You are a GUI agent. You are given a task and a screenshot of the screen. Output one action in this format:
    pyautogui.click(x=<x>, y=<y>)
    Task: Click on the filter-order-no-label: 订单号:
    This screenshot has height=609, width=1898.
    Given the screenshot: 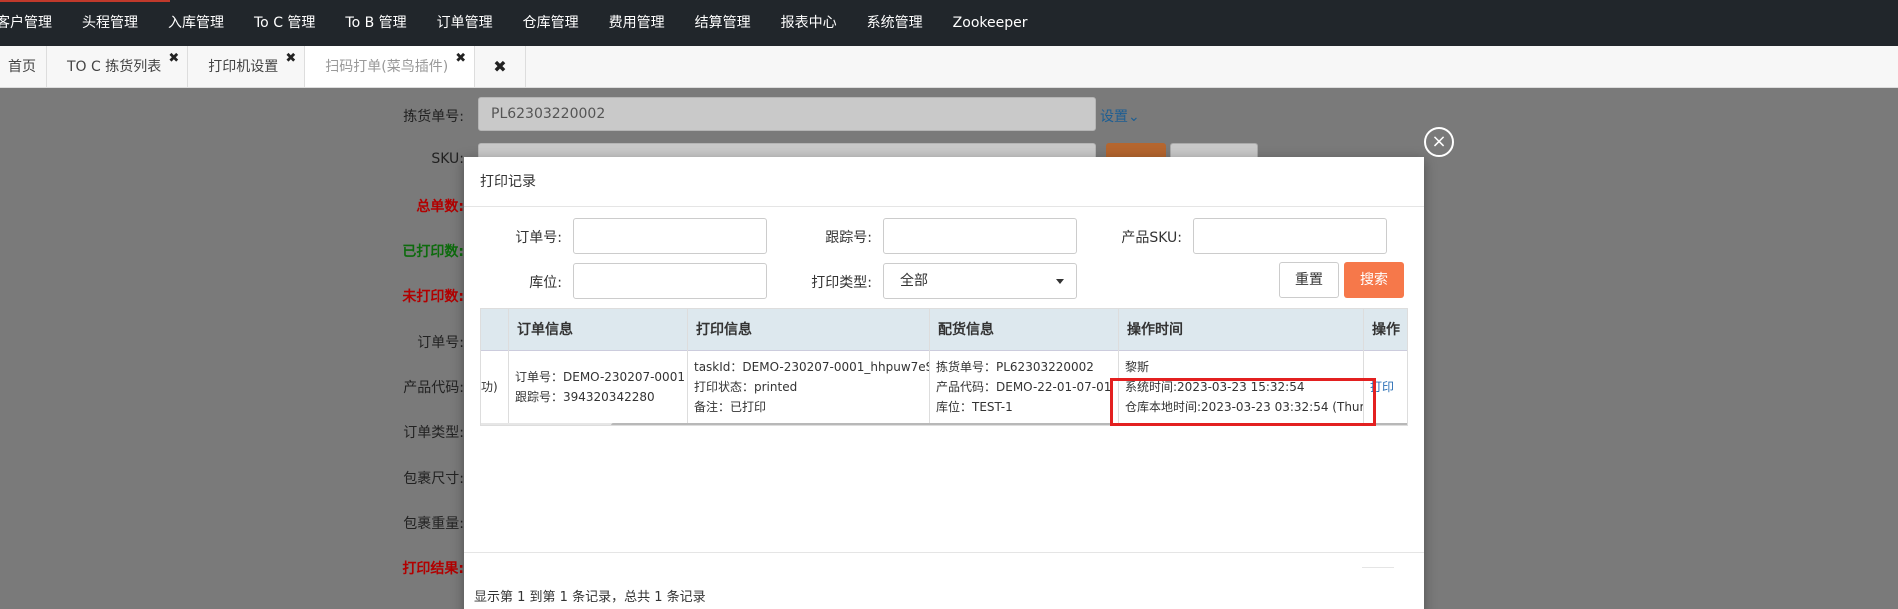 What is the action you would take?
    pyautogui.click(x=538, y=238)
    